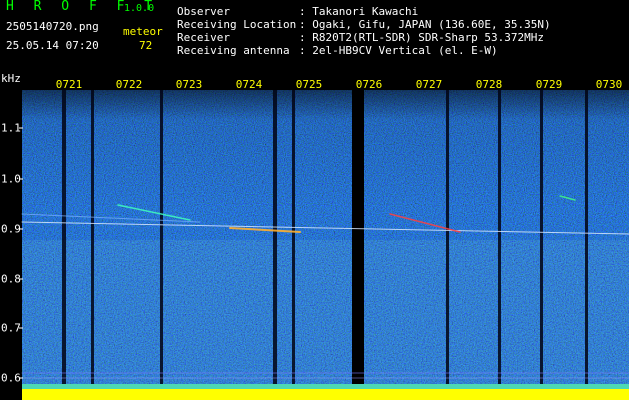  Describe the element at coordinates (11, 128) in the screenshot. I see `y-tick-label: 1.1` at that location.